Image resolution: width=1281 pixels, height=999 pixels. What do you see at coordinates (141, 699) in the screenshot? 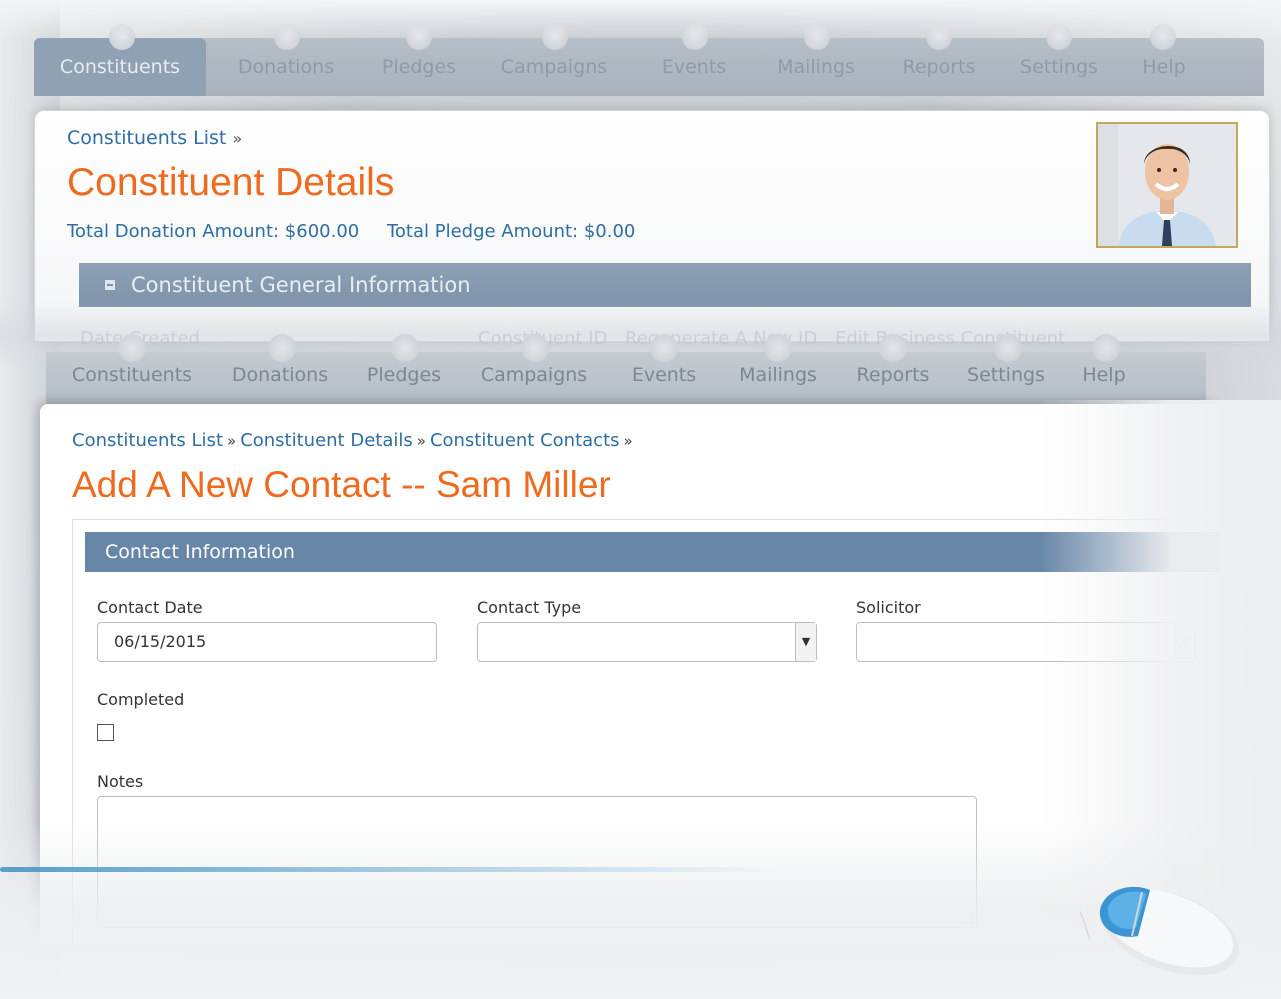
I see `completed-label: Completed` at bounding box center [141, 699].